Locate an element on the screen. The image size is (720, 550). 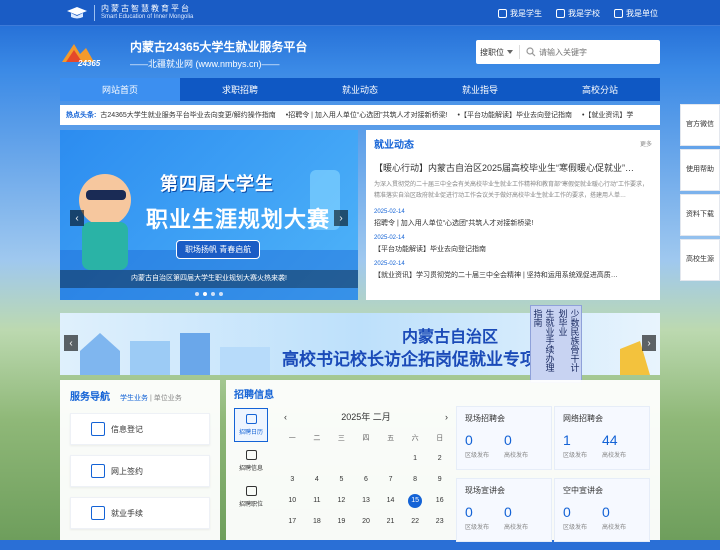
search-box: 搜职位 is located at coordinates (568, 52).